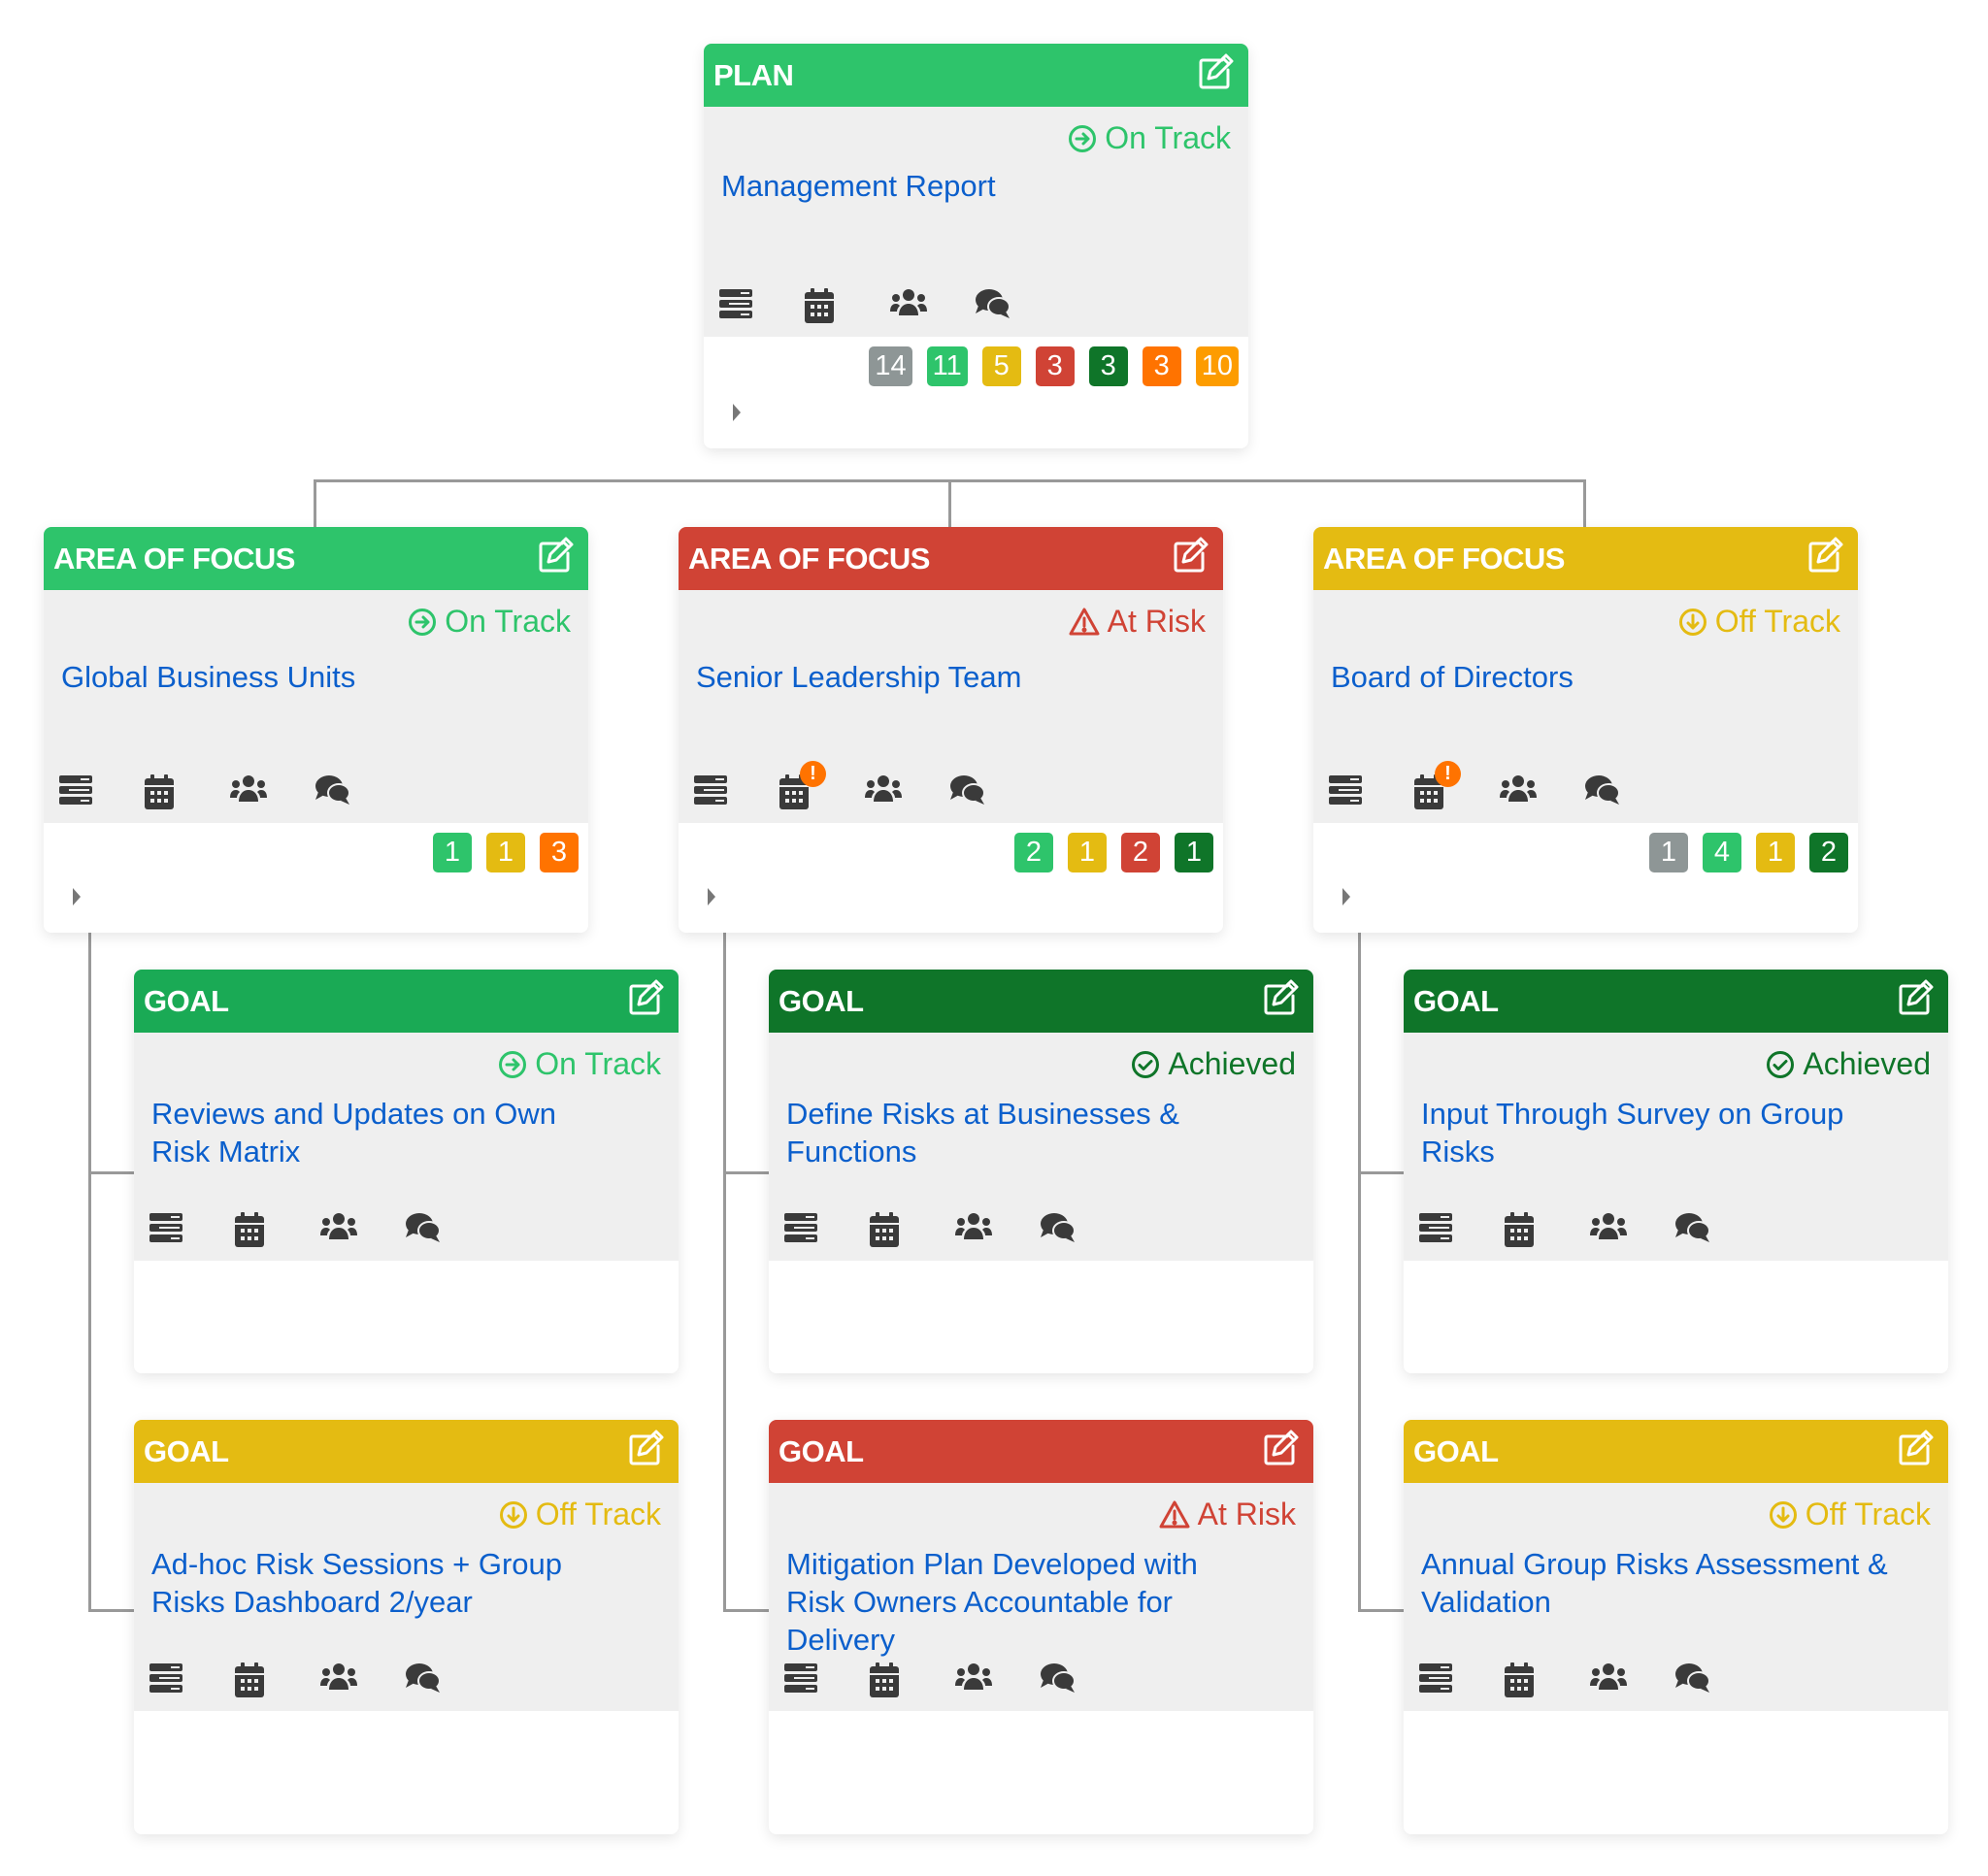 The height and width of the screenshot is (1876, 1988). I want to click on plan-title-link: Management Report, so click(955, 186).